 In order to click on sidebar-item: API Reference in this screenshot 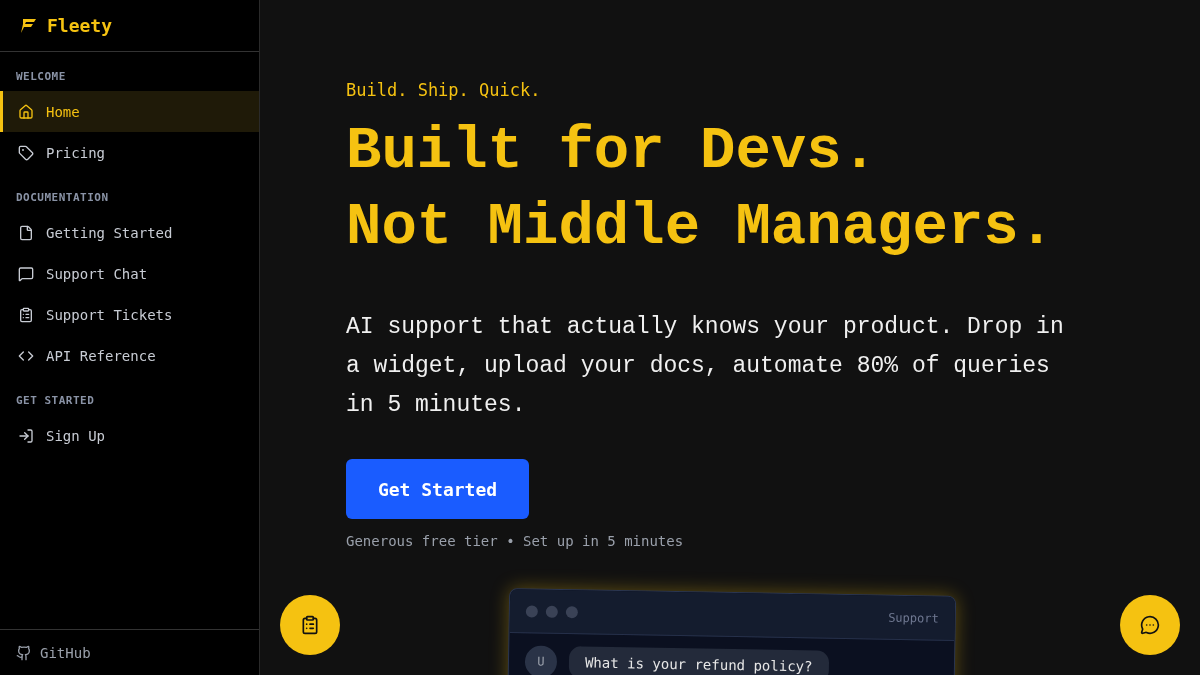, I will do `click(129, 355)`.